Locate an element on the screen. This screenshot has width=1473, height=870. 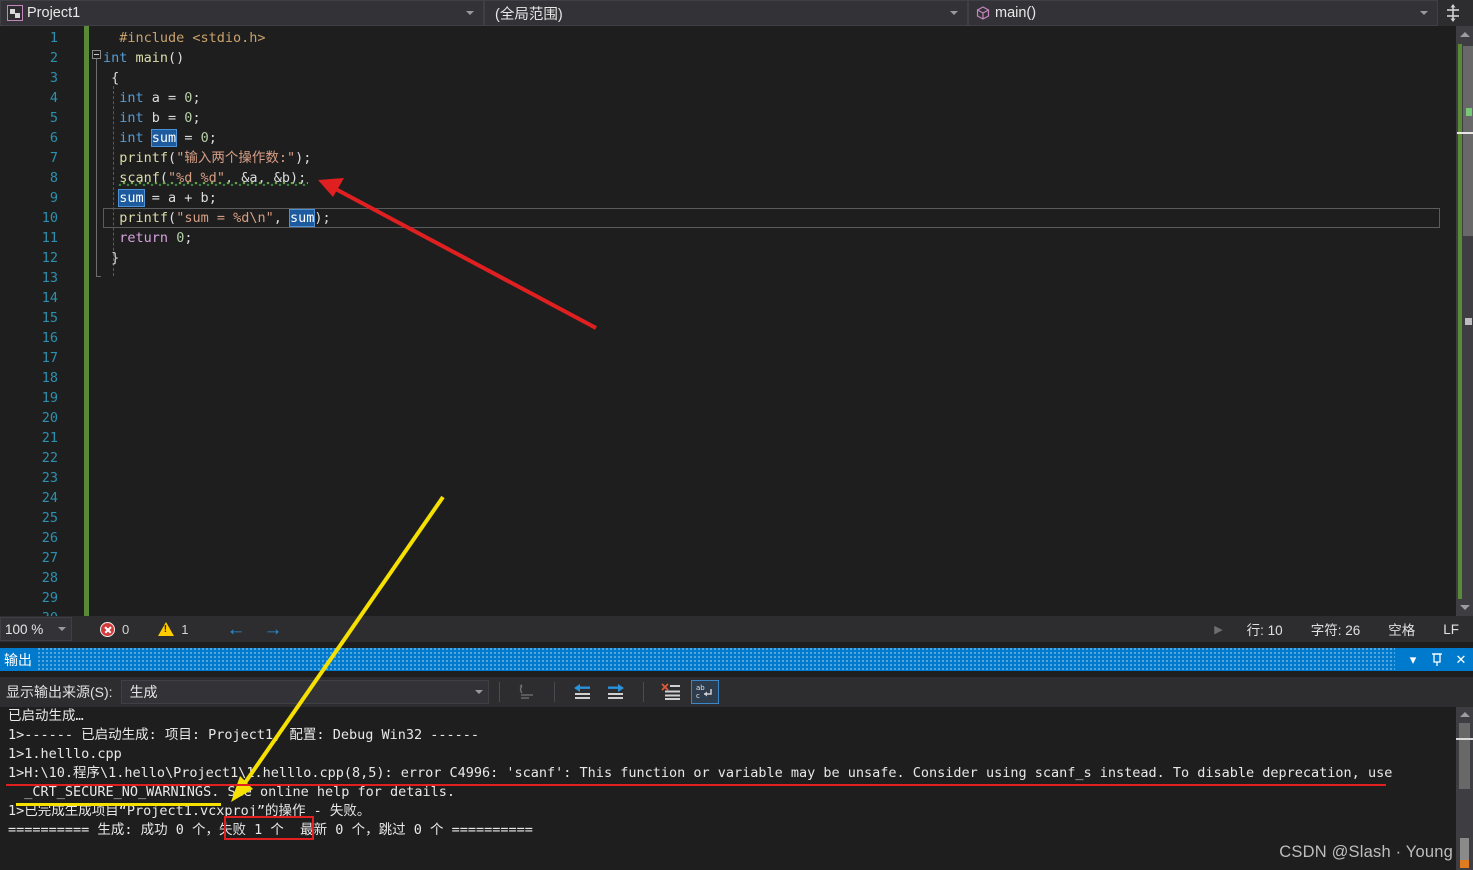
line-number: 20 is located at coordinates (49, 418).